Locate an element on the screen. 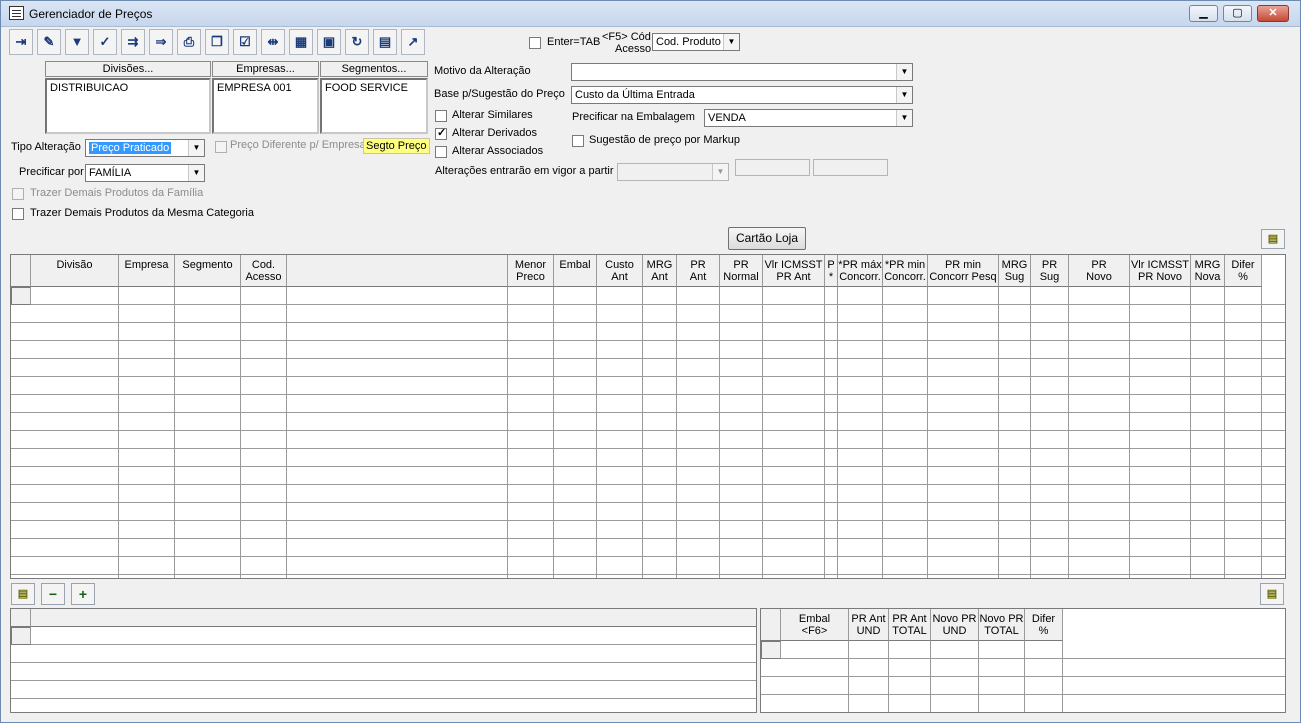 Image resolution: width=1301 pixels, height=723 pixels. col-mrg-ant: MRG Ant is located at coordinates (660, 271).